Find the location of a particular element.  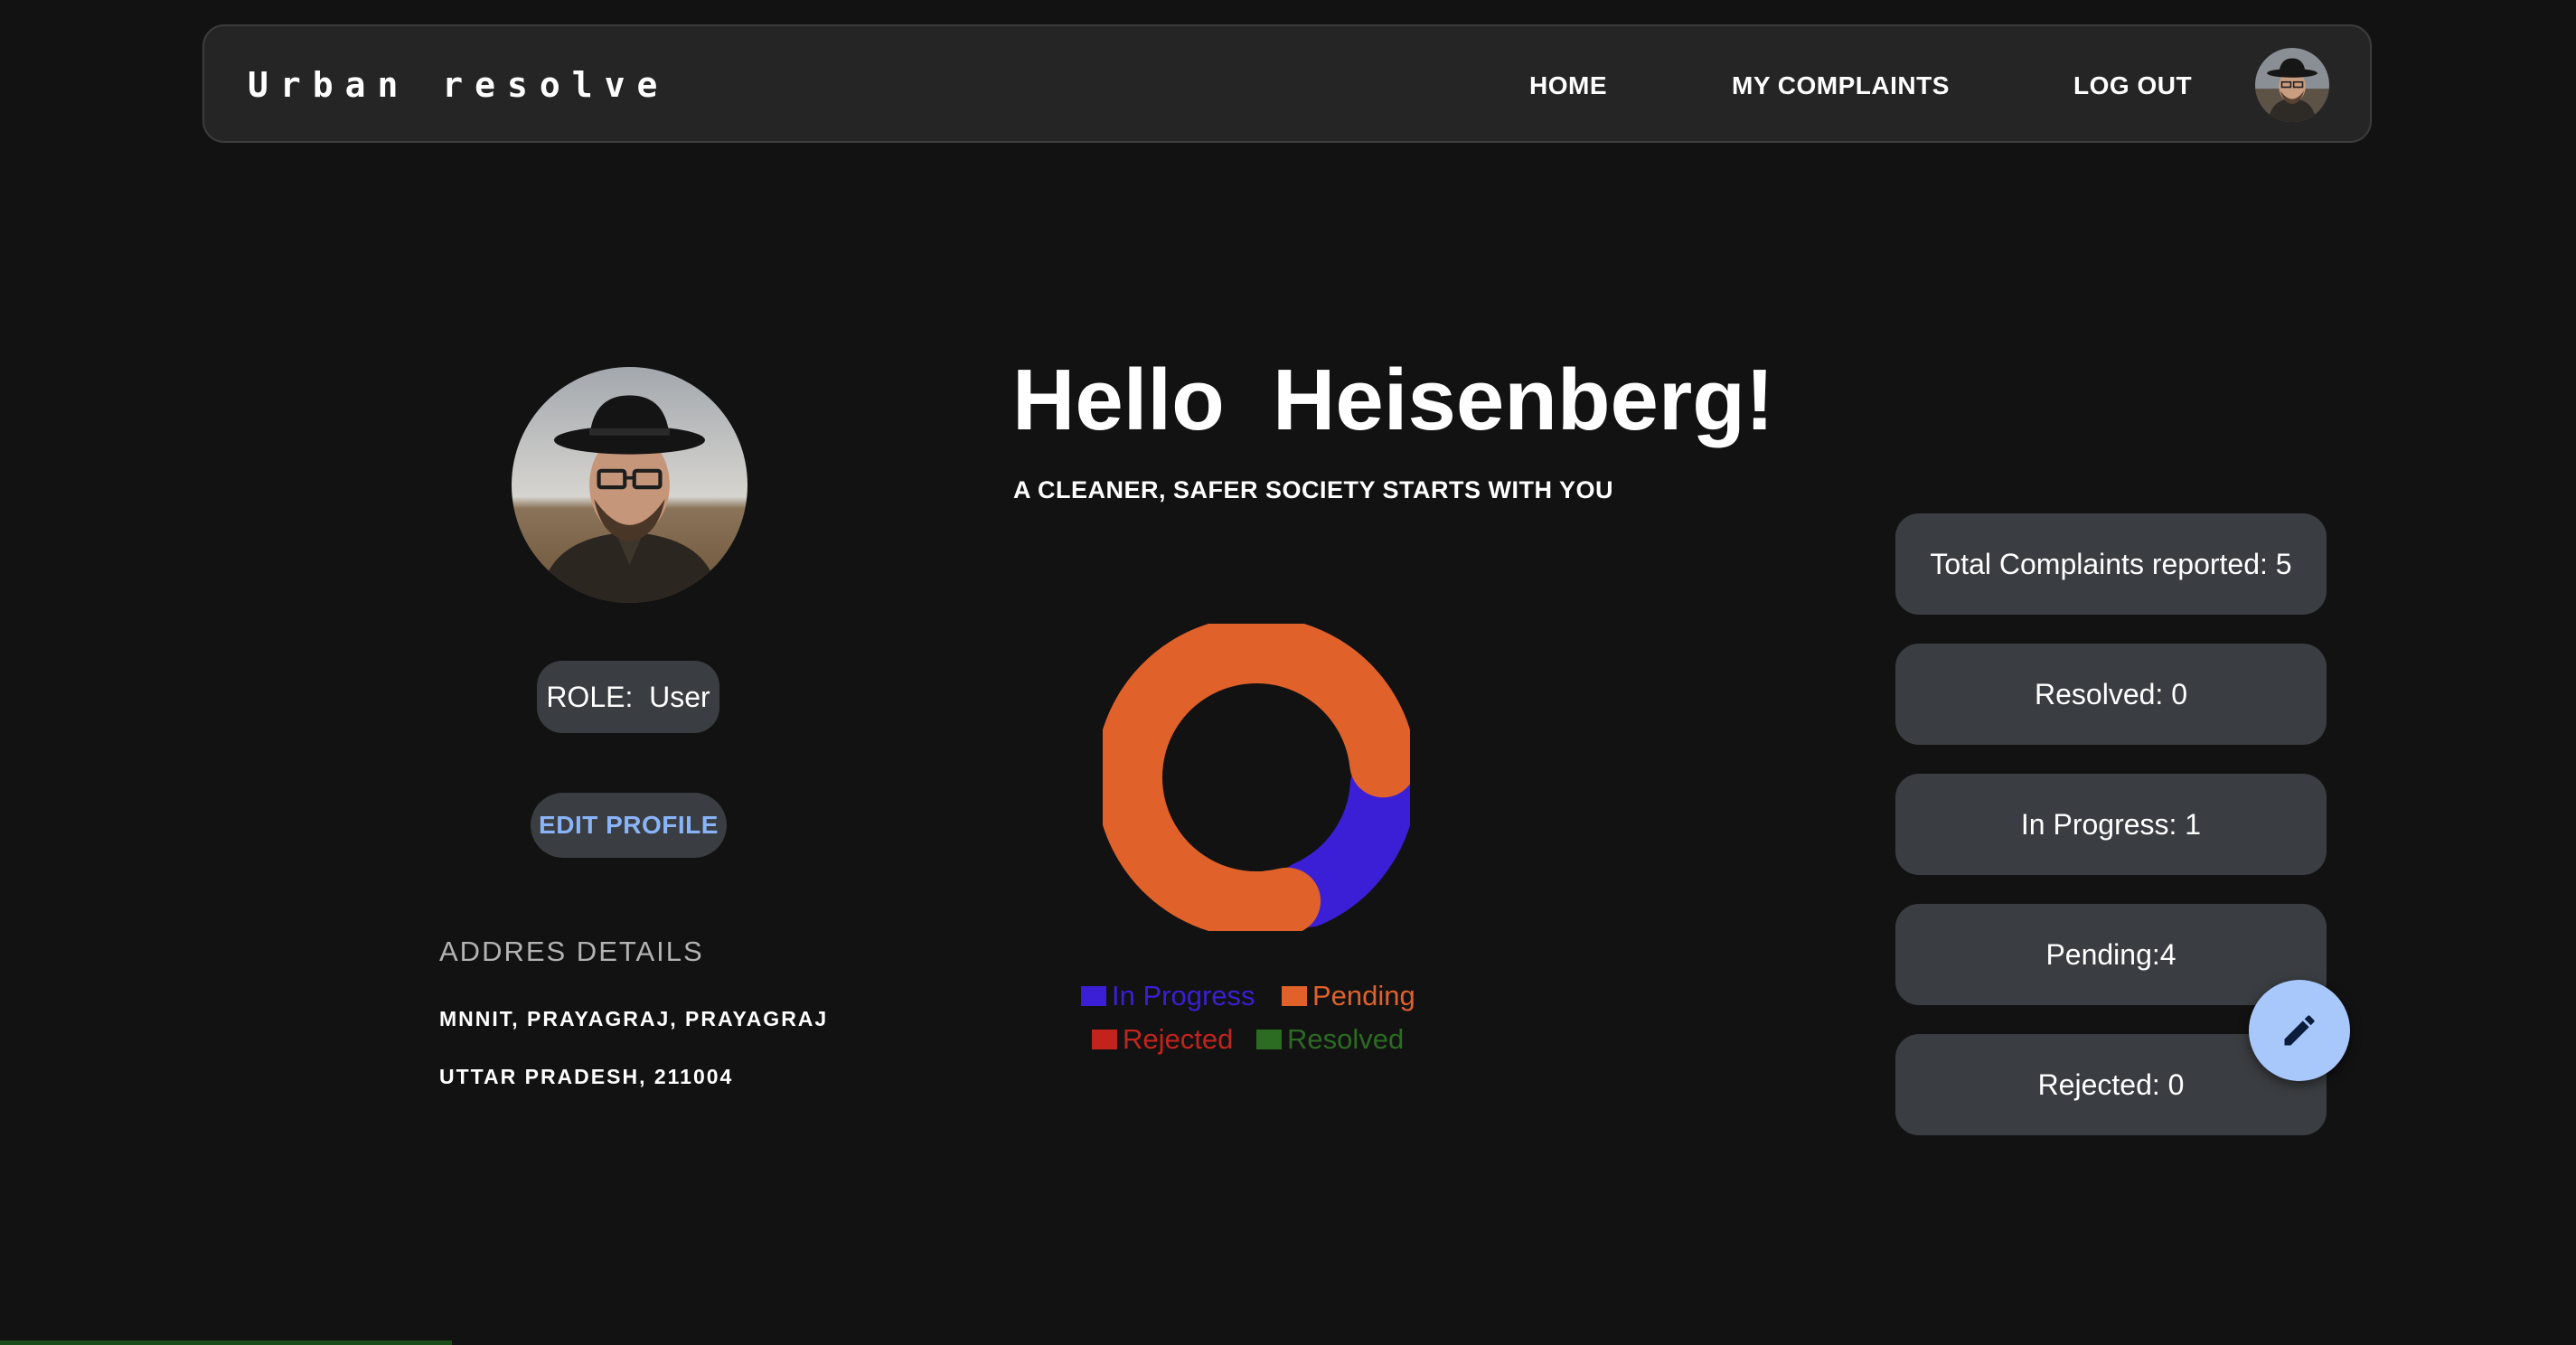

legend-item-pending: Pending is located at coordinates (1348, 996).